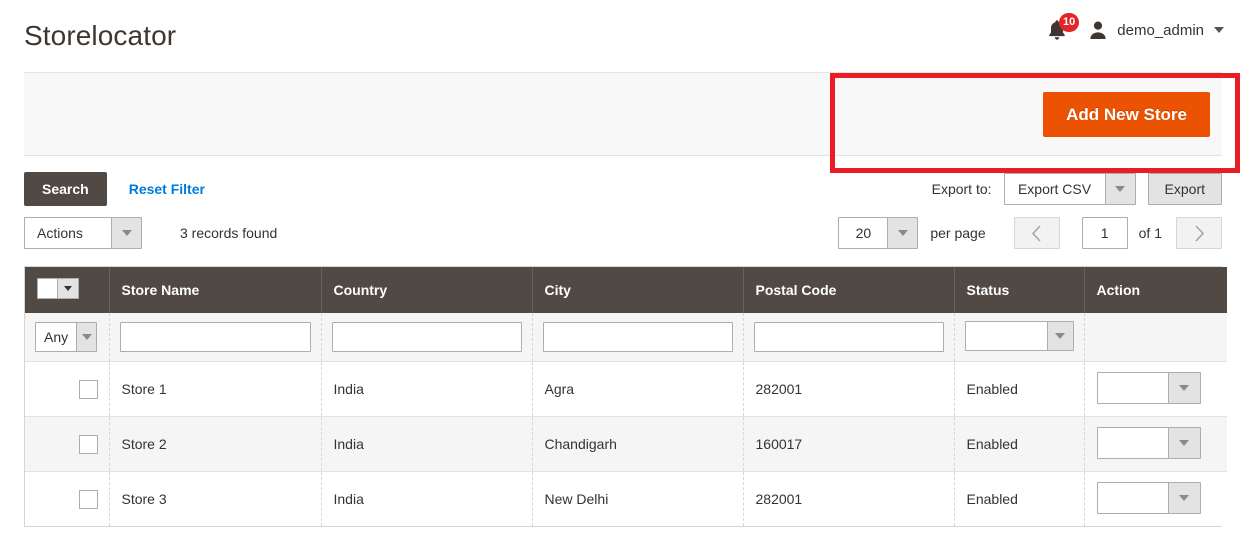 This screenshot has width=1246, height=552. I want to click on mass-actions-value: Actions, so click(60, 233).